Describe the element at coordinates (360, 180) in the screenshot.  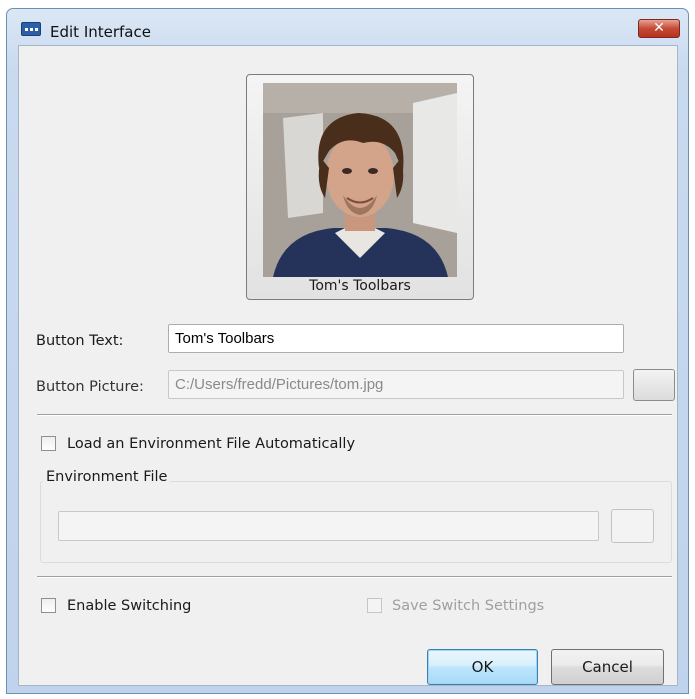
I see `avatar-photo` at that location.